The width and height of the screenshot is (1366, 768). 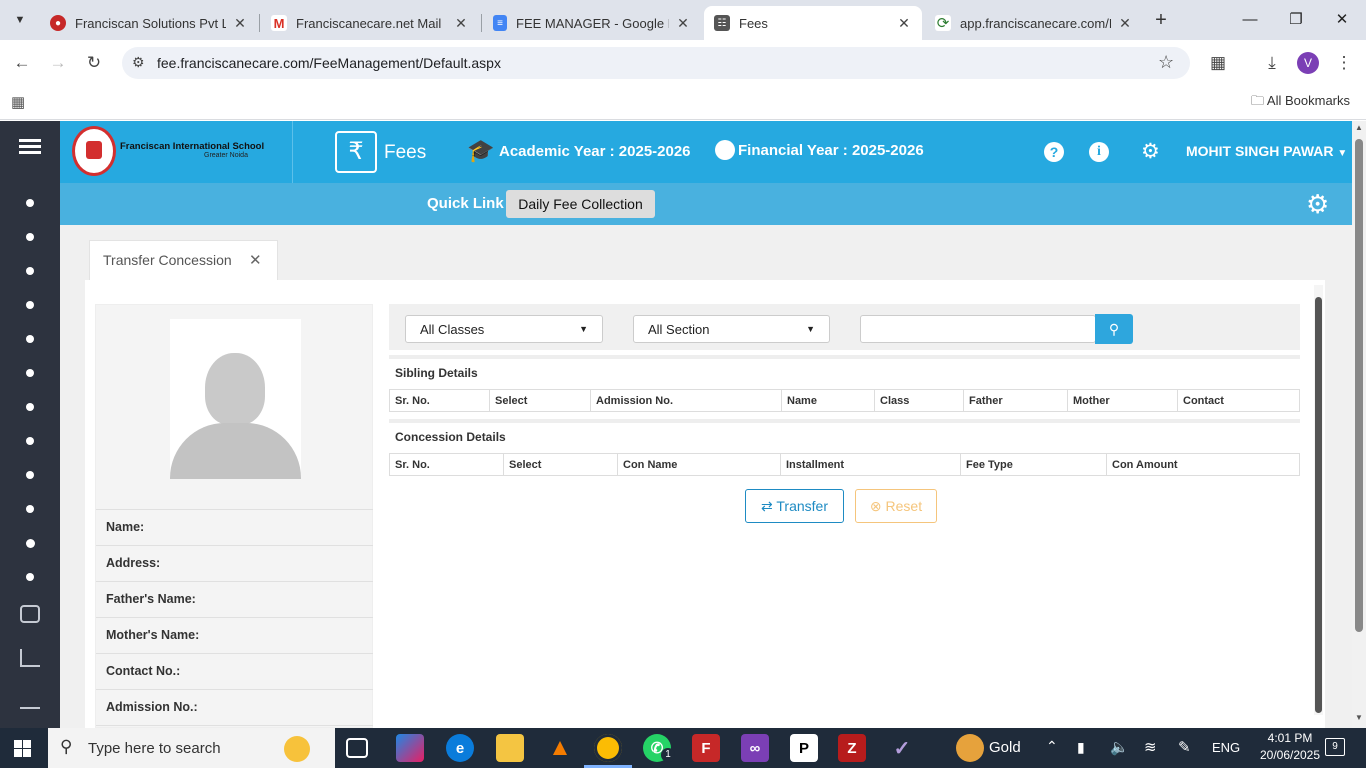 I want to click on class-select: All Classes ▼, so click(x=504, y=329).